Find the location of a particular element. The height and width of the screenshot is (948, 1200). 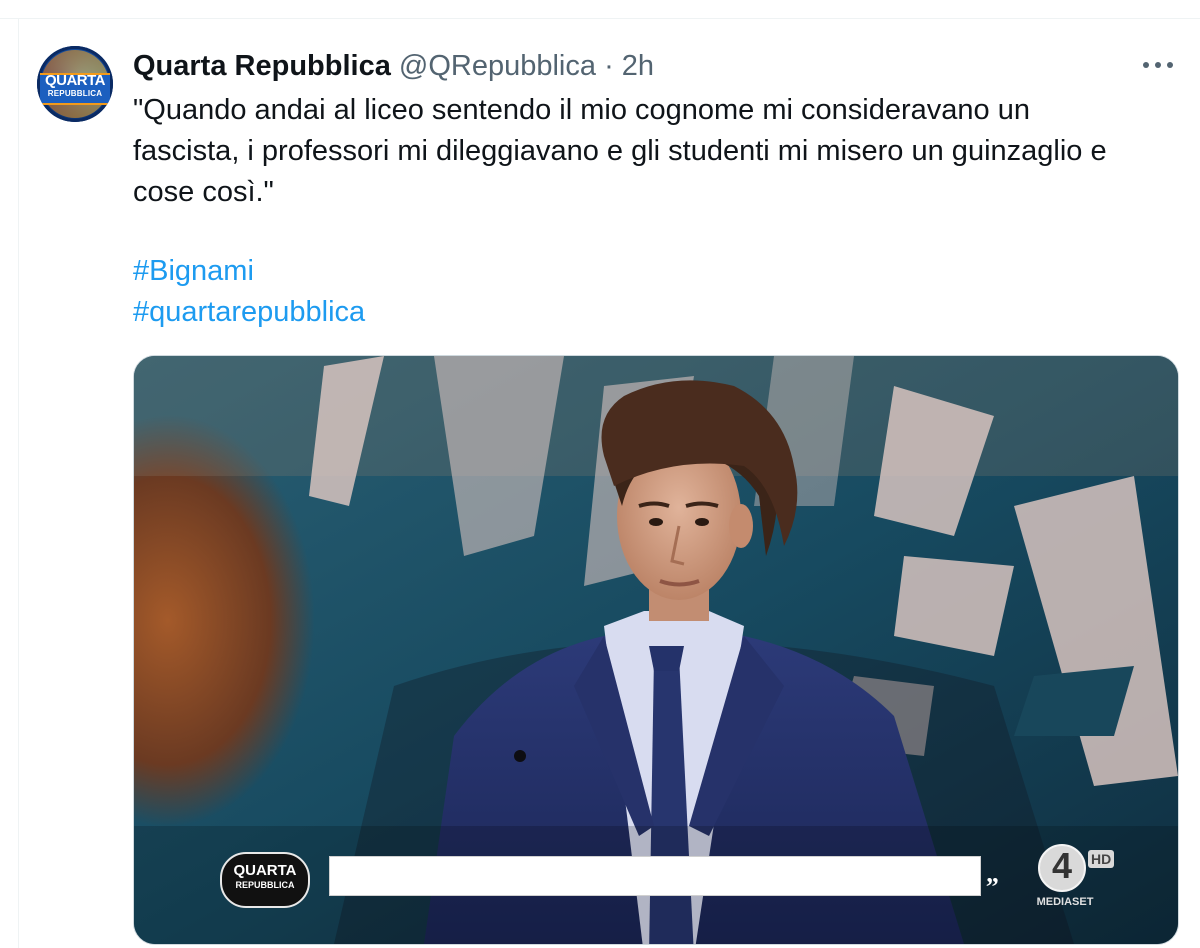

tweet-header: Quarta Repubblica @QRepubblica · 2h is located at coordinates (393, 66).